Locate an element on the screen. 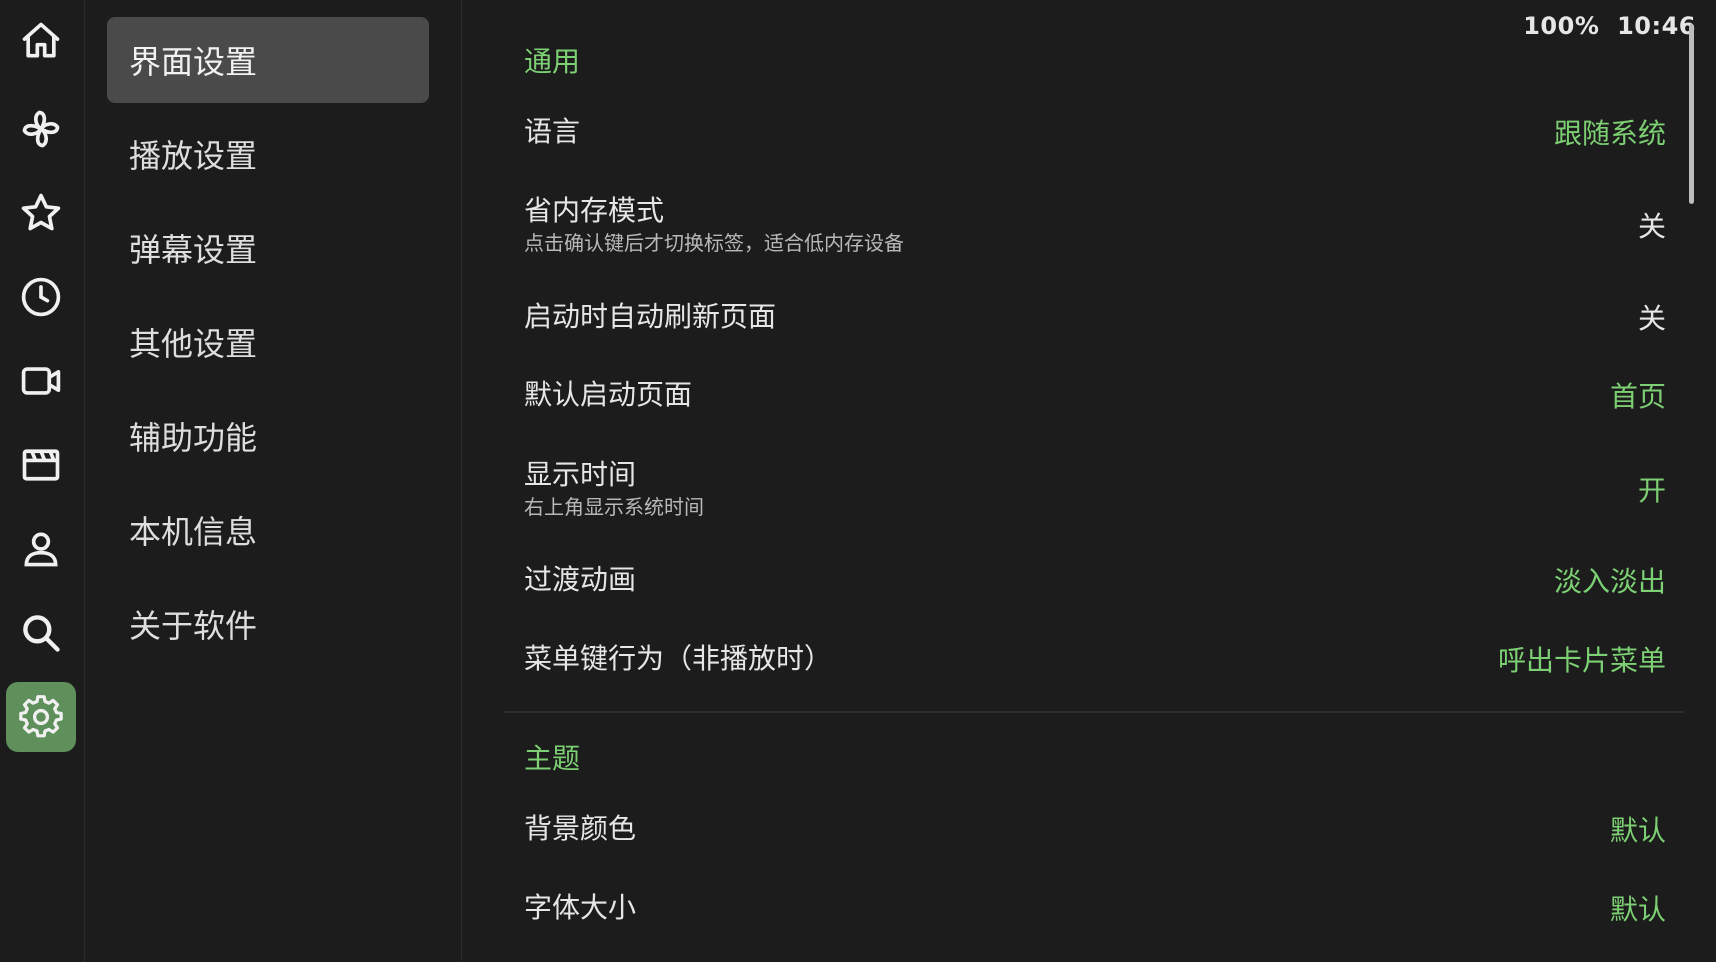  setting-title: 过渡动画 is located at coordinates (580, 579).